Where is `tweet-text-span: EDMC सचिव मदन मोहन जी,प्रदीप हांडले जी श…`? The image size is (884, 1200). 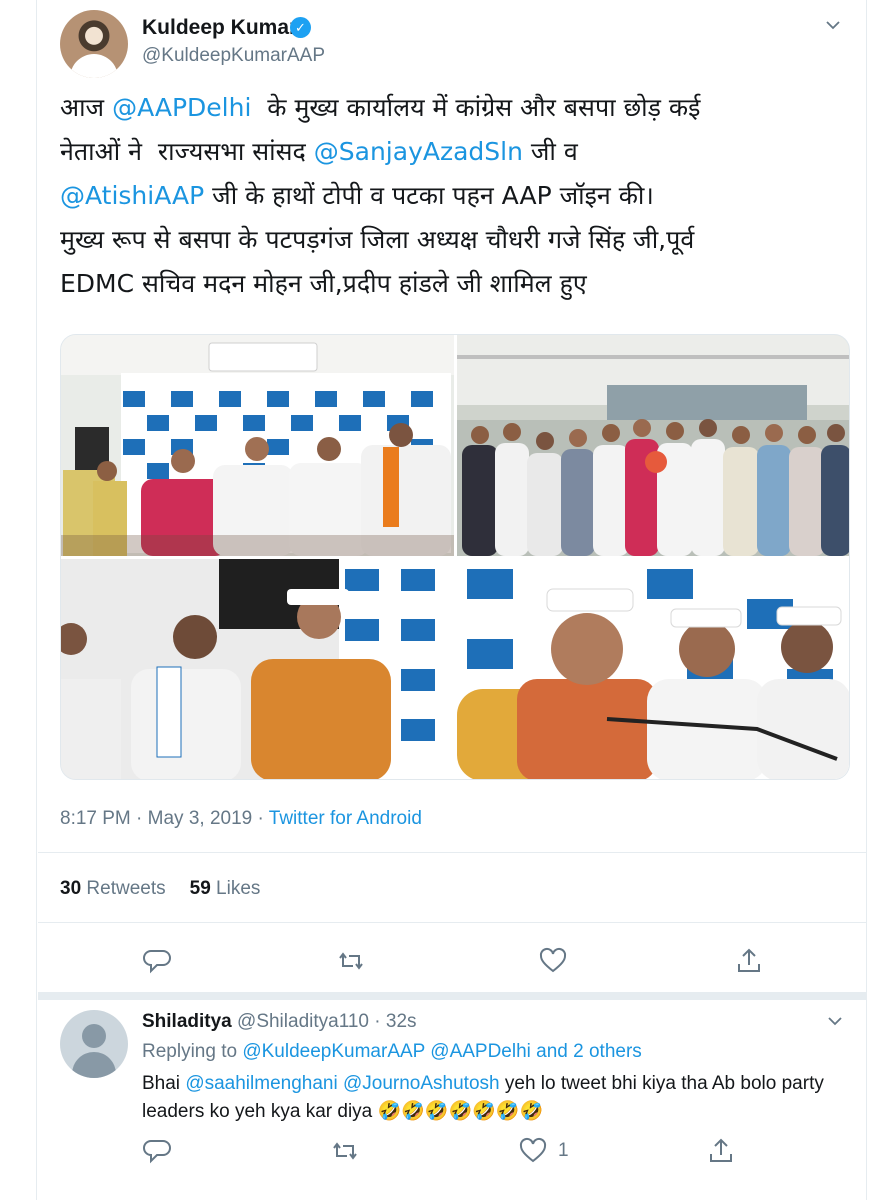 tweet-text-span: EDMC सचिव मदन मोहन जी,प्रदीप हांडले जी श… is located at coordinates (323, 283).